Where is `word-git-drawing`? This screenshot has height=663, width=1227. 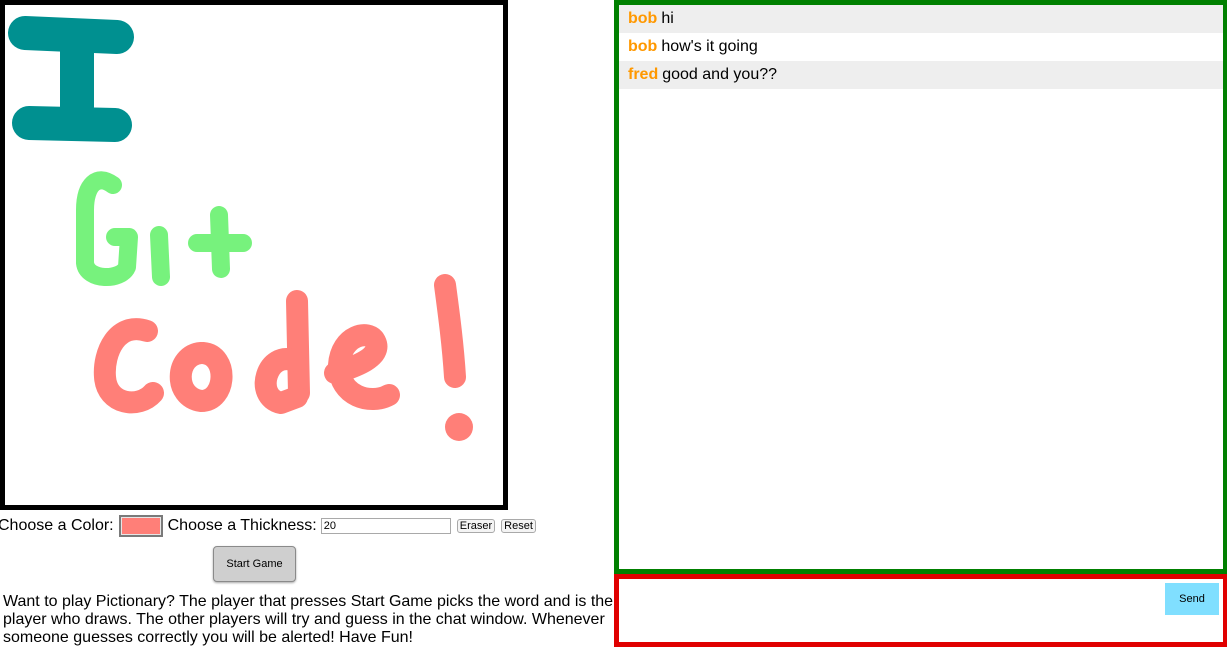
word-git-drawing is located at coordinates (164, 229).